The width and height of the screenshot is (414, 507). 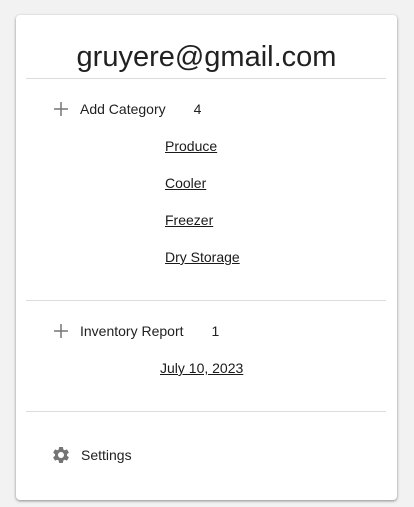 I want to click on inventory-report-button: Inventory Report 1, so click(x=135, y=331).